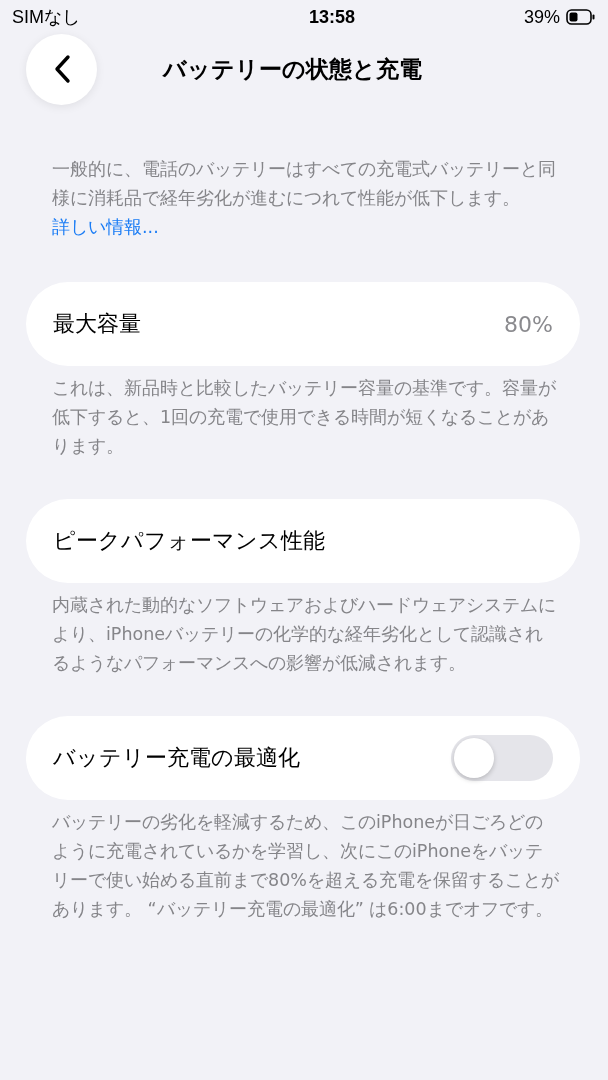 The image size is (608, 1080). What do you see at coordinates (502, 758) in the screenshot?
I see `toggle-switch` at bounding box center [502, 758].